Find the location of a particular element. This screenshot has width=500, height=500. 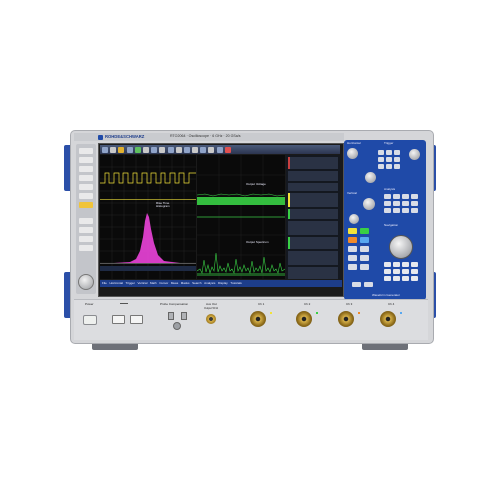

menu-item: Horizontal is located at coordinates (116, 283).